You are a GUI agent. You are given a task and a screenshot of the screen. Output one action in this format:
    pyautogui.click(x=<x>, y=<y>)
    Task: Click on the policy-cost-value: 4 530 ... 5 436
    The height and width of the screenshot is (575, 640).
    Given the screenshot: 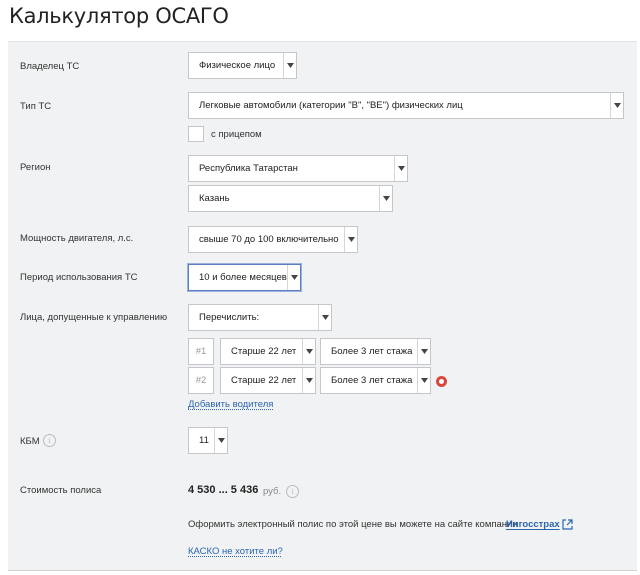 What is the action you would take?
    pyautogui.click(x=223, y=490)
    